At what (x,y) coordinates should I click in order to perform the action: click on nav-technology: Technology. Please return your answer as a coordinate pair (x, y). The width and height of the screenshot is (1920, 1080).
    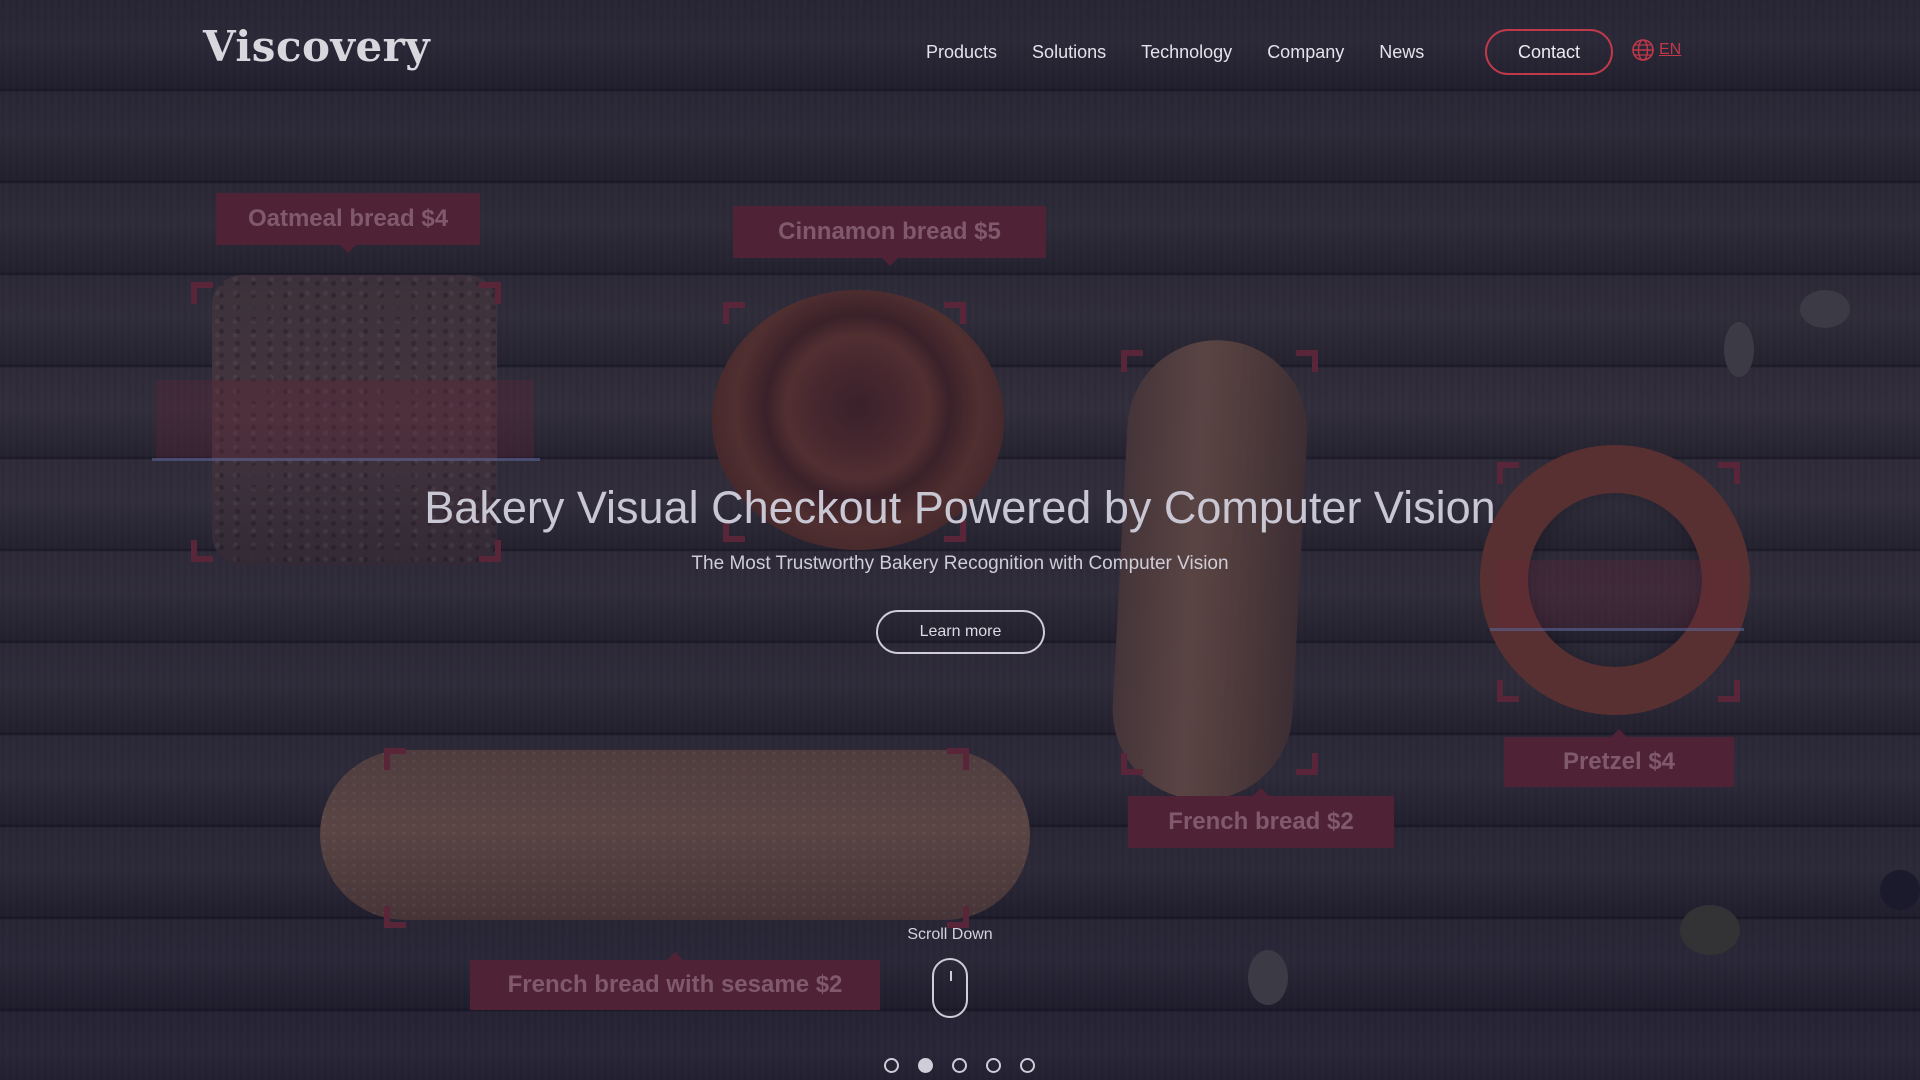
    Looking at the image, I should click on (1186, 52).